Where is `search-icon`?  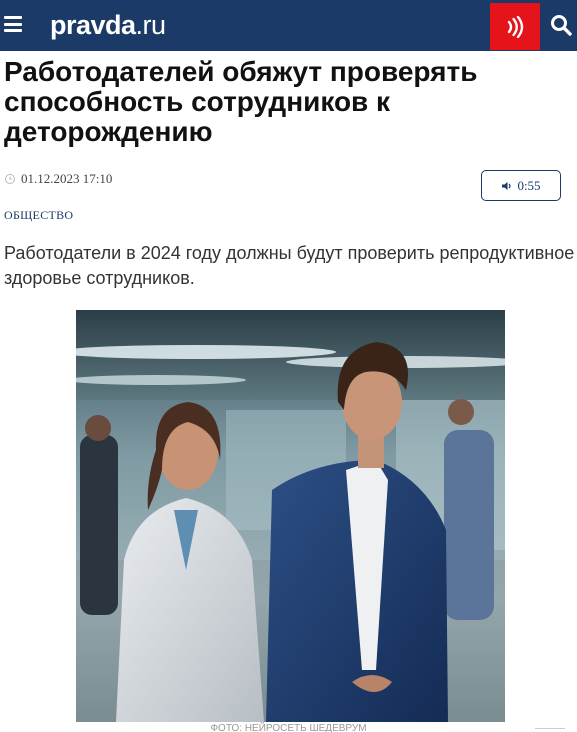 search-icon is located at coordinates (561, 25).